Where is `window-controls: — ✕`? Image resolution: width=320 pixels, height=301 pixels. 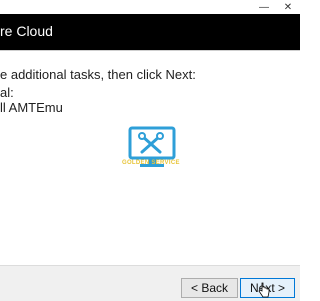 window-controls: — ✕ is located at coordinates (276, 7).